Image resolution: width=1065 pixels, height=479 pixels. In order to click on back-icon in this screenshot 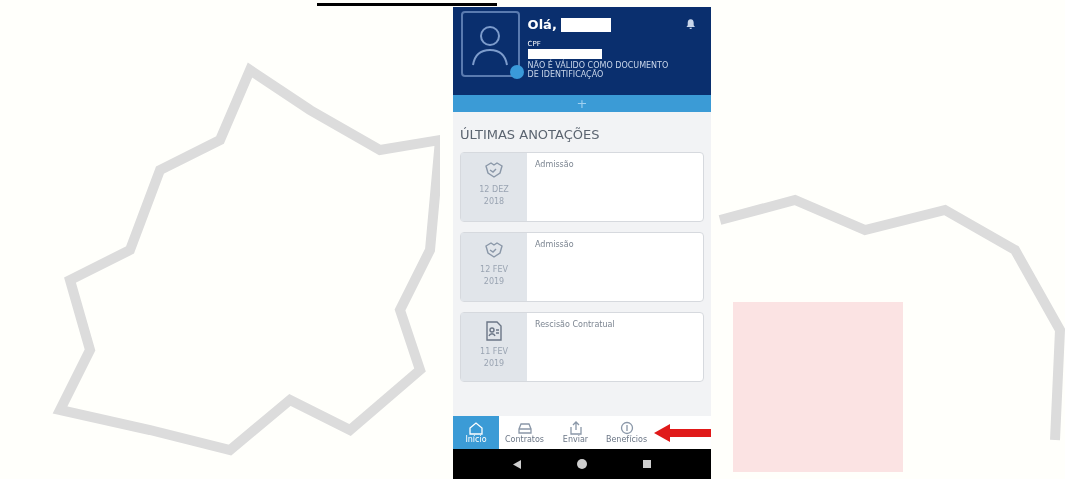, I will do `click(517, 464)`.